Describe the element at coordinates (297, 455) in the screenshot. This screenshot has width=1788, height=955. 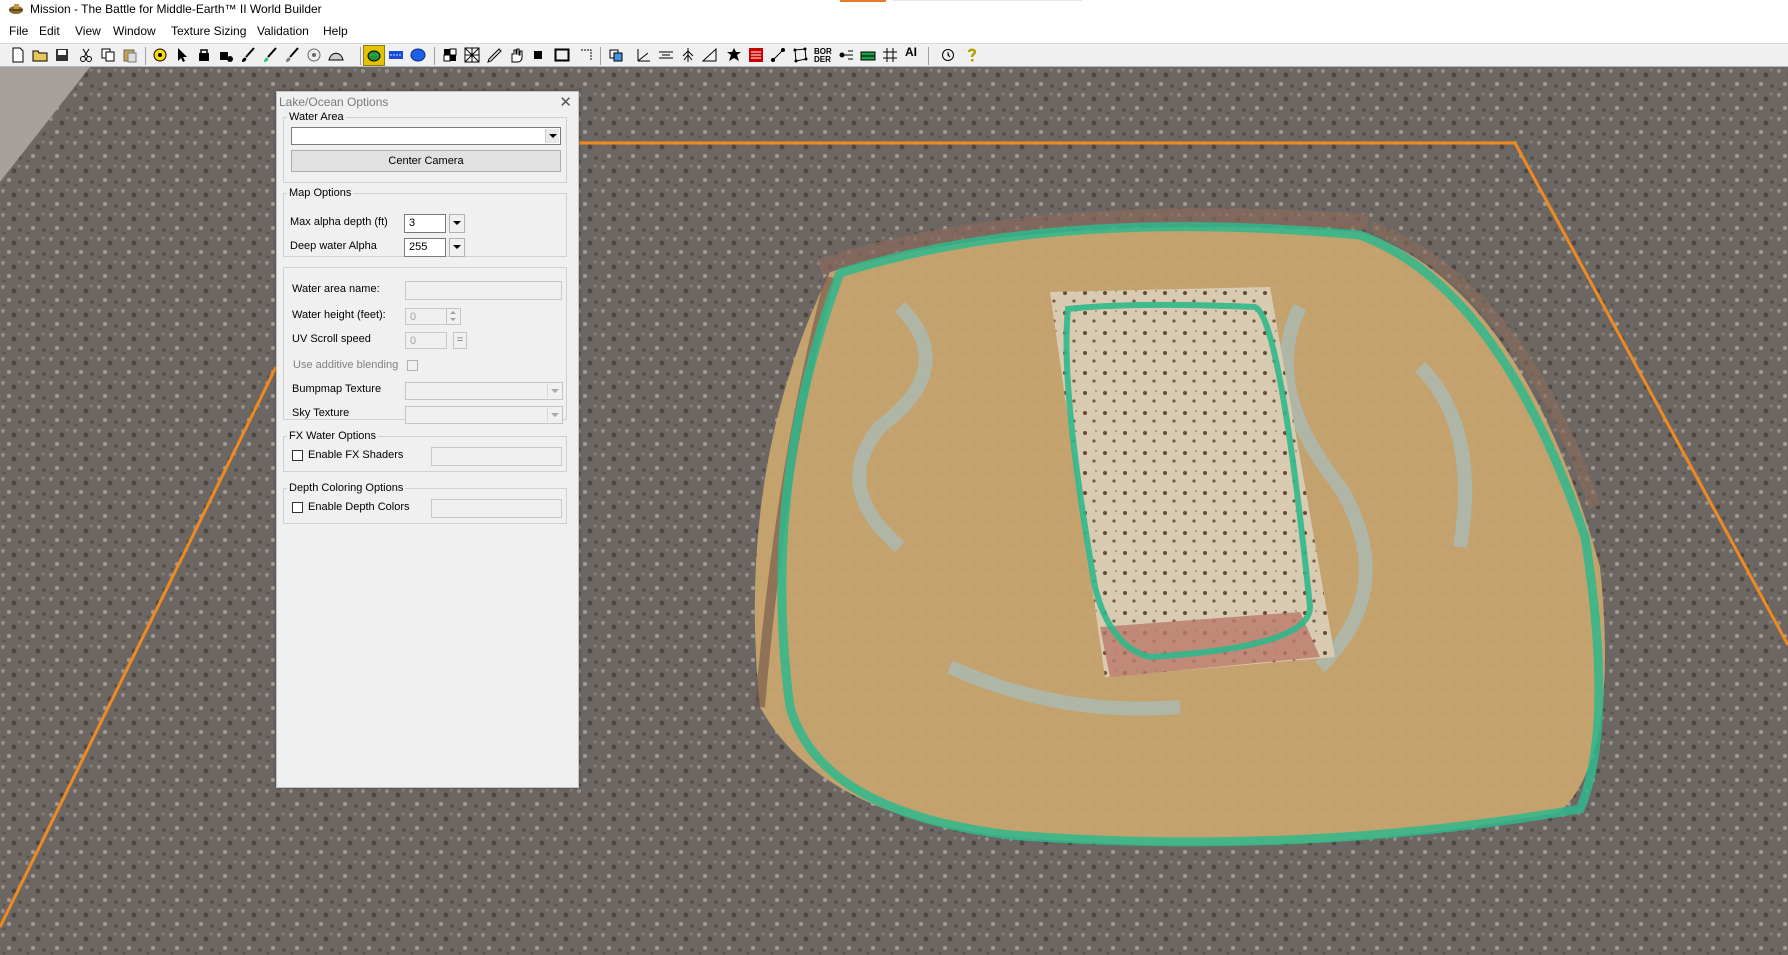
I see `enable-fx-shaders-checkbox` at that location.